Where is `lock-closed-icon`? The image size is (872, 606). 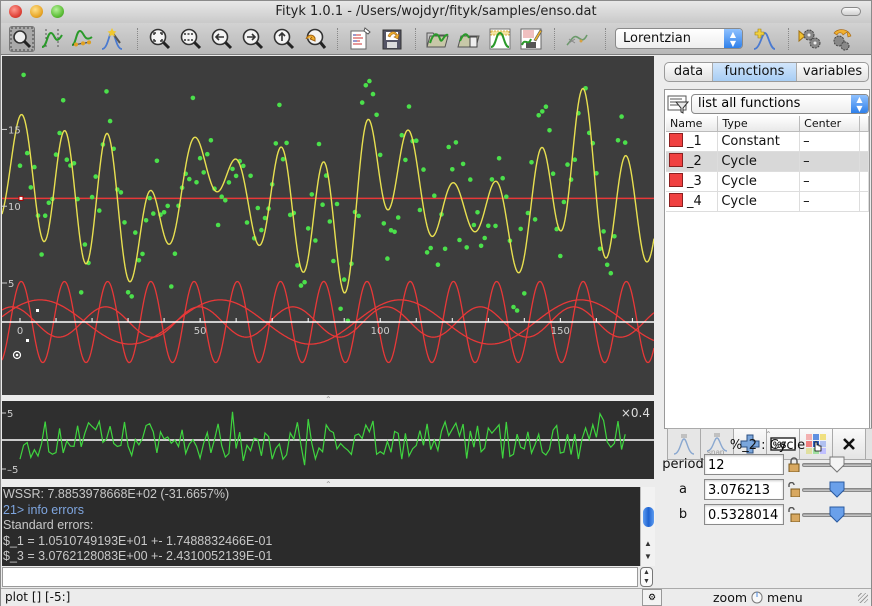 lock-closed-icon is located at coordinates (794, 464).